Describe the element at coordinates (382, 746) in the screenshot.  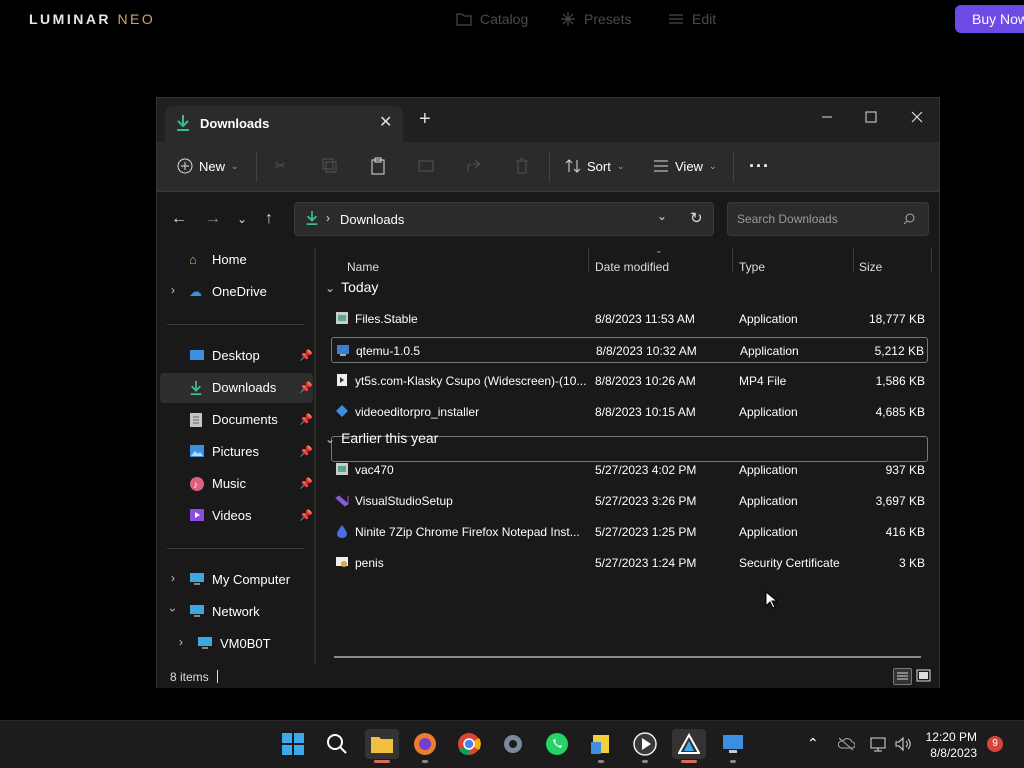
I see `file-explorer-taskbar-button` at that location.